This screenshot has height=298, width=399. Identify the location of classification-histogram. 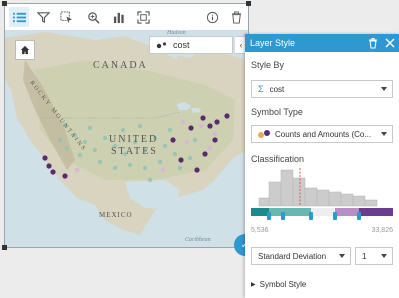
(322, 197).